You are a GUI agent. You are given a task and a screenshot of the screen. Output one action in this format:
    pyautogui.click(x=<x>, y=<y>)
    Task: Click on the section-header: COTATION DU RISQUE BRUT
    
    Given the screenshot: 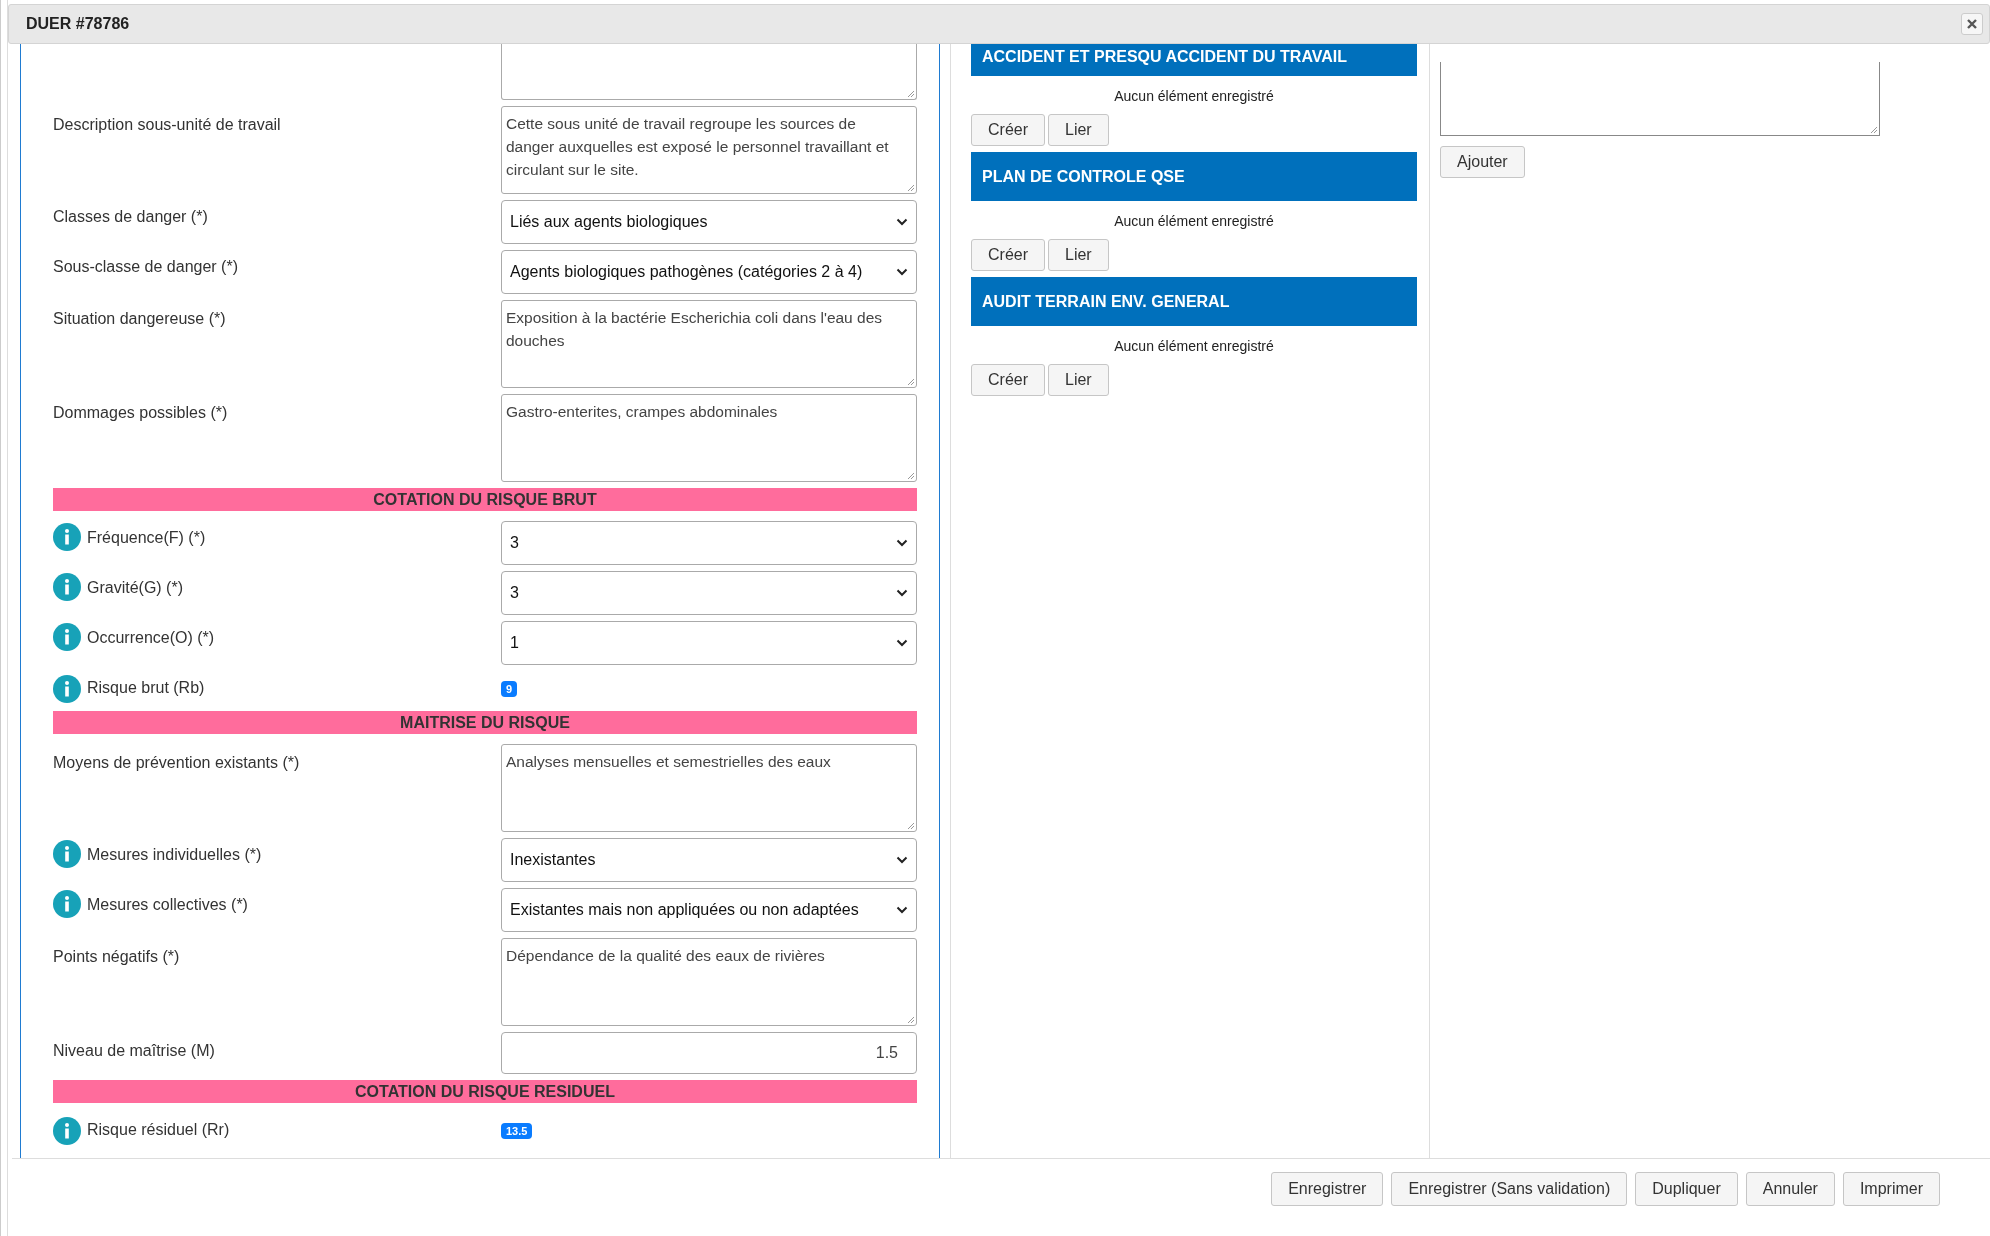 What is the action you would take?
    pyautogui.click(x=485, y=499)
    